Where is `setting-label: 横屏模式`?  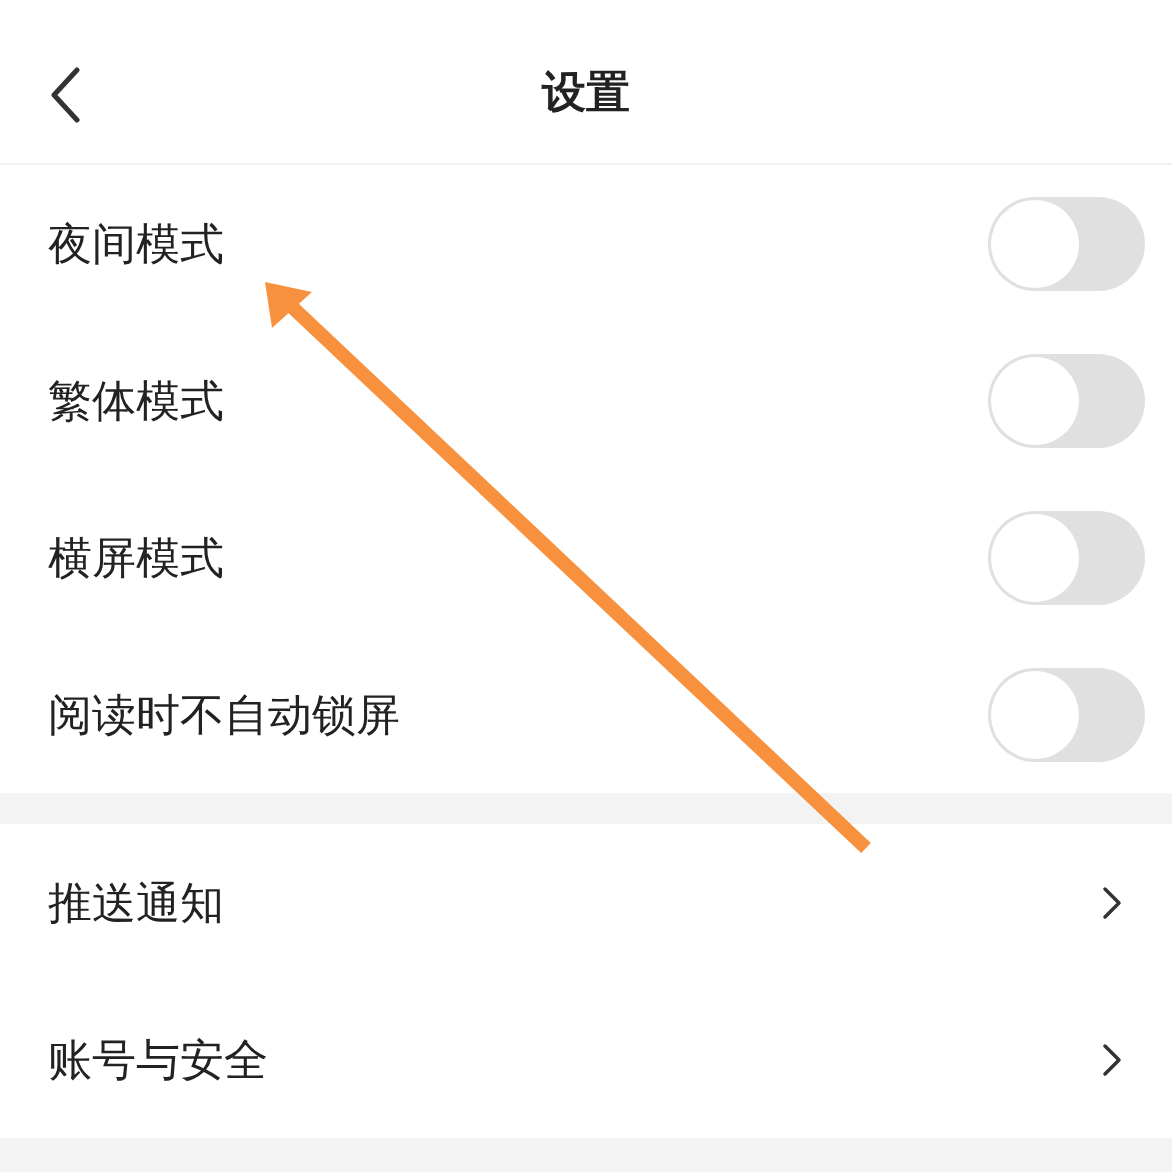
setting-label: 横屏模式 is located at coordinates (136, 557).